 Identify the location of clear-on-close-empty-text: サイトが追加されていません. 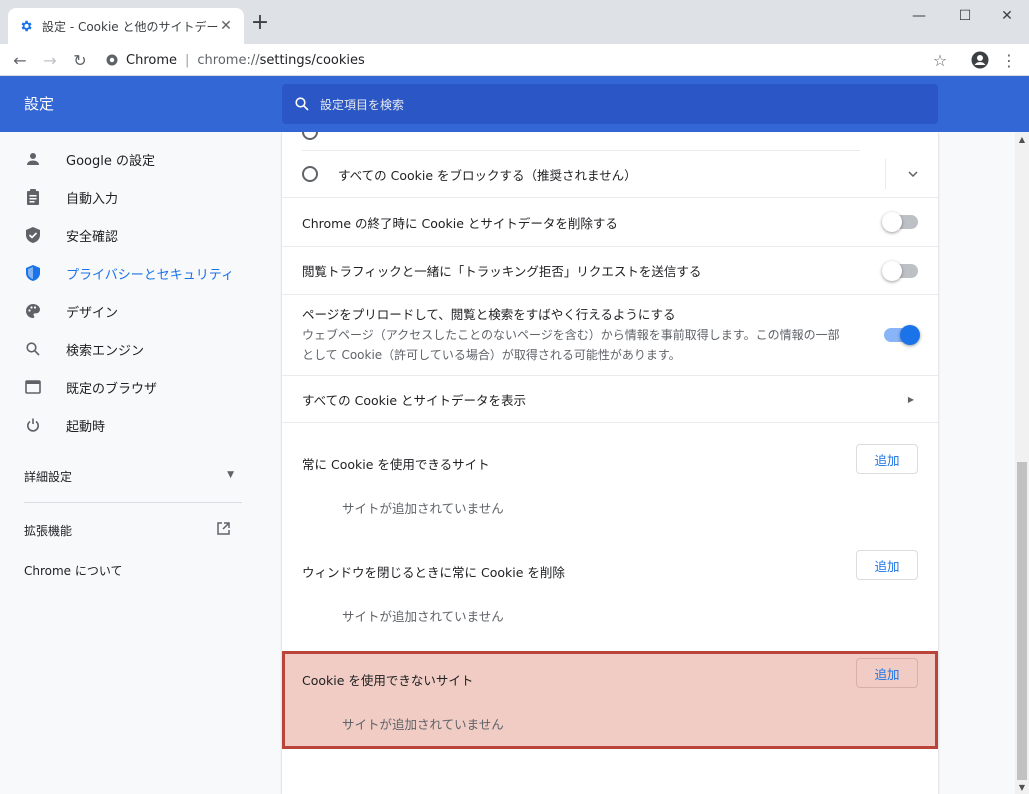
(423, 616).